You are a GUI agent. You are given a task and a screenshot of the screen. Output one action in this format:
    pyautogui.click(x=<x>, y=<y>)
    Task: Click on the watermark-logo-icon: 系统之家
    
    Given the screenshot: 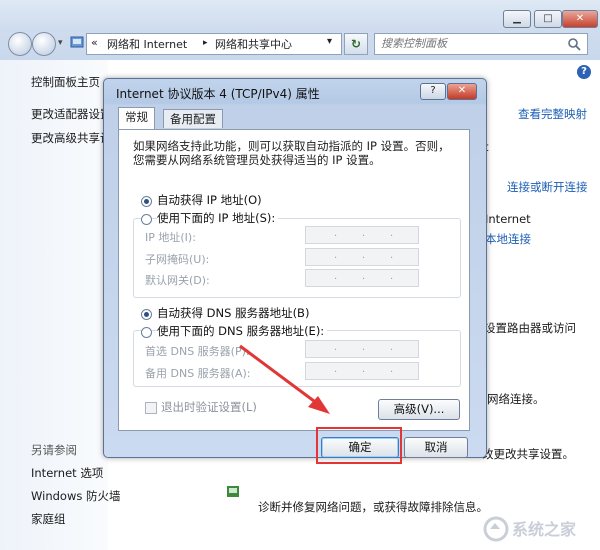 What is the action you would take?
    pyautogui.click(x=530, y=529)
    